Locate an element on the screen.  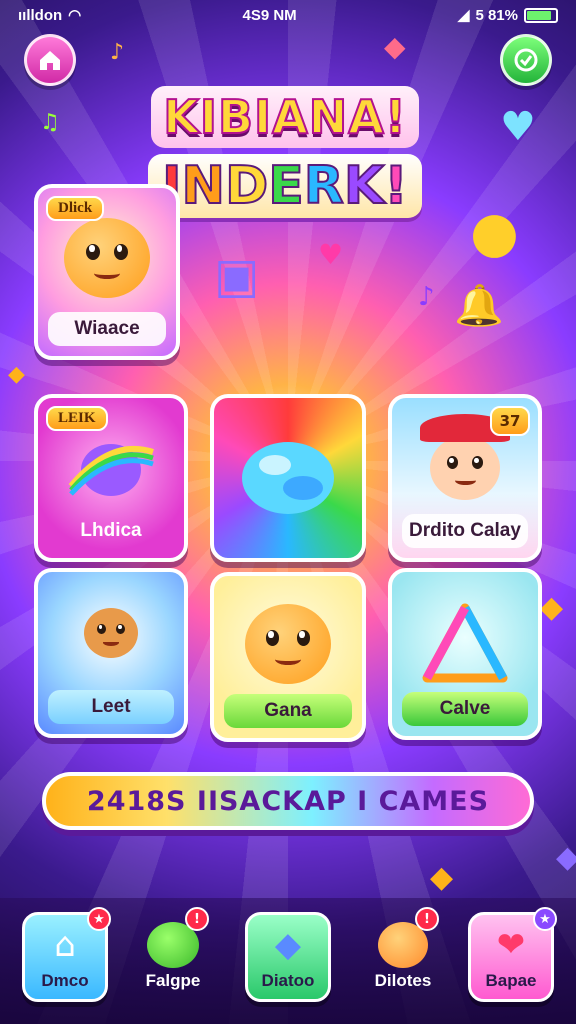
game-card-leet: Leet is located at coordinates (111, 653).